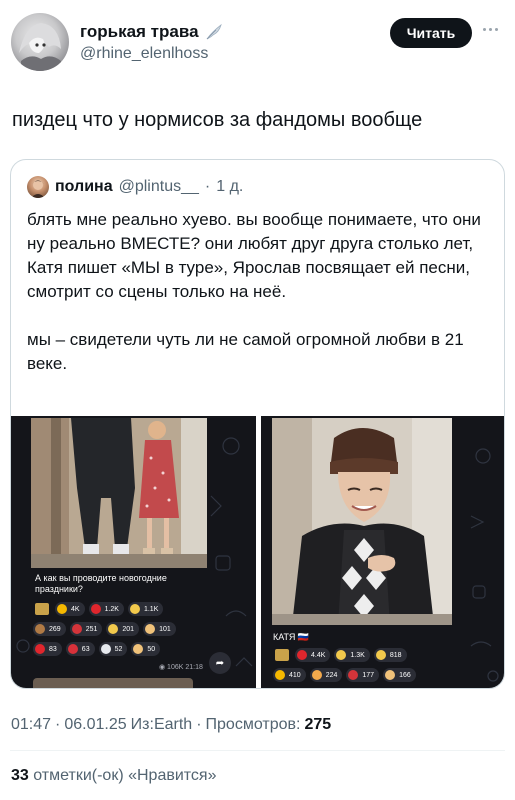 This screenshot has width=515, height=800. I want to click on post-caption-right: КАТЯ 🇷🇺, so click(291, 637).